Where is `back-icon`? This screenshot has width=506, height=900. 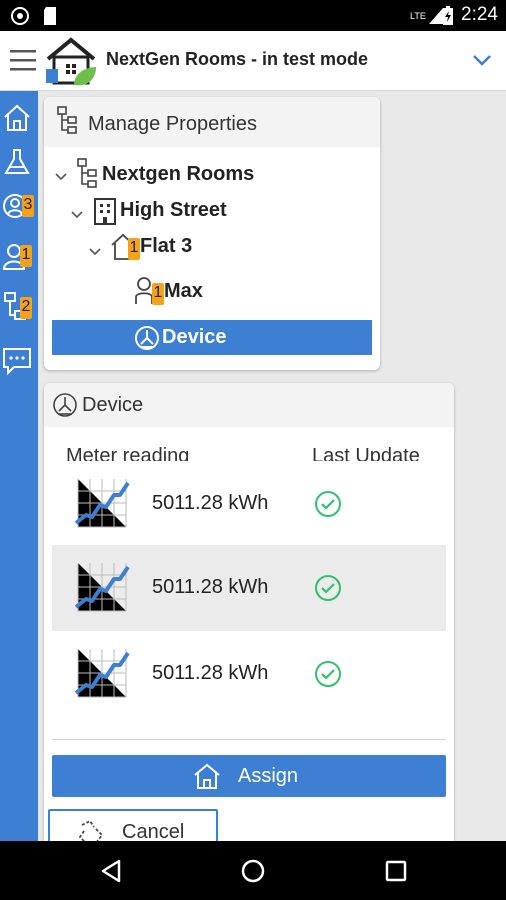
back-icon is located at coordinates (111, 873).